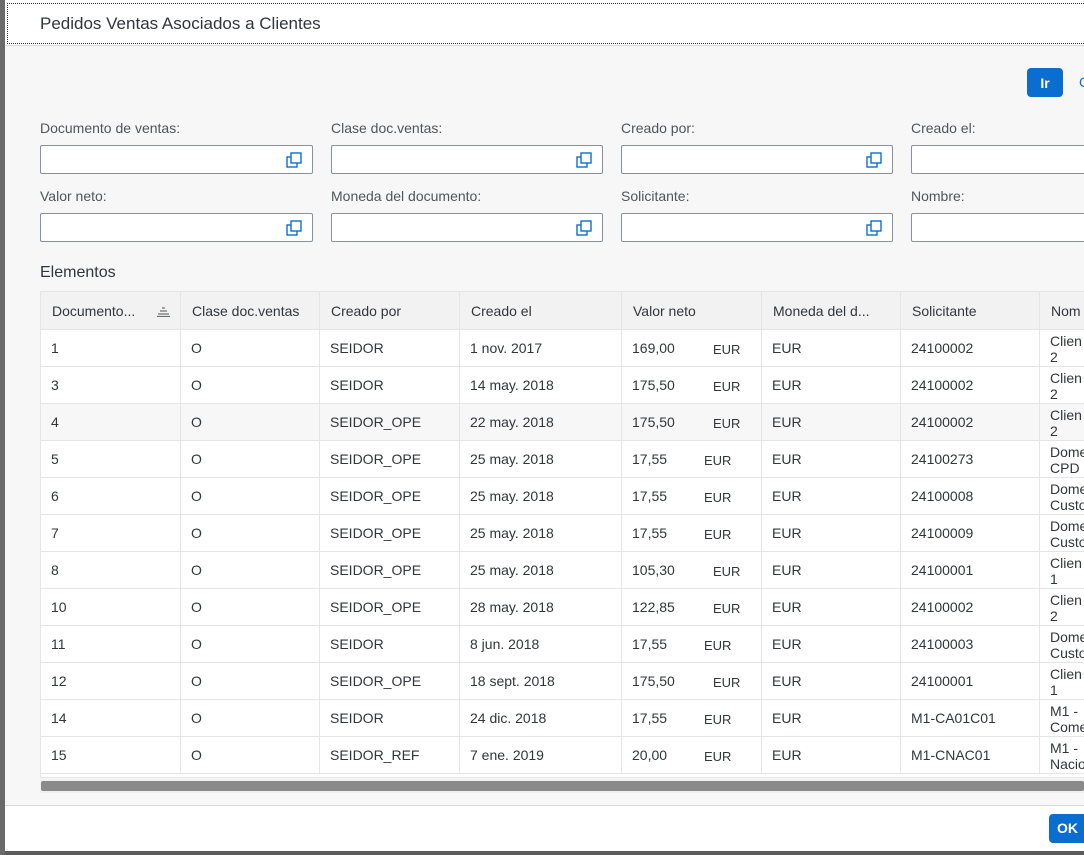 This screenshot has height=855, width=1084. What do you see at coordinates (467, 159) in the screenshot?
I see `clase-input` at bounding box center [467, 159].